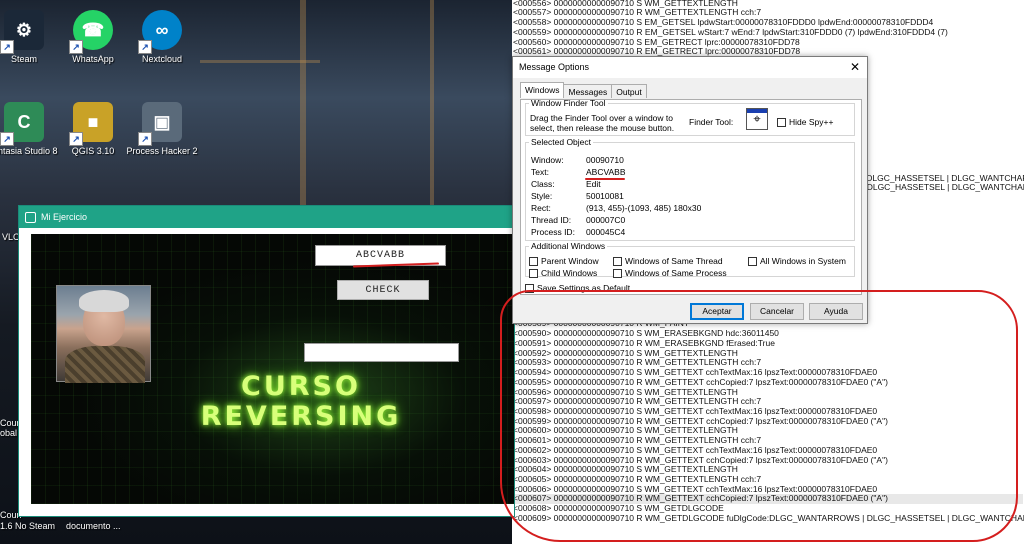 The image size is (1024, 544). I want to click on curso-reversing-banner: CURSO REVERSING, so click(301, 402).